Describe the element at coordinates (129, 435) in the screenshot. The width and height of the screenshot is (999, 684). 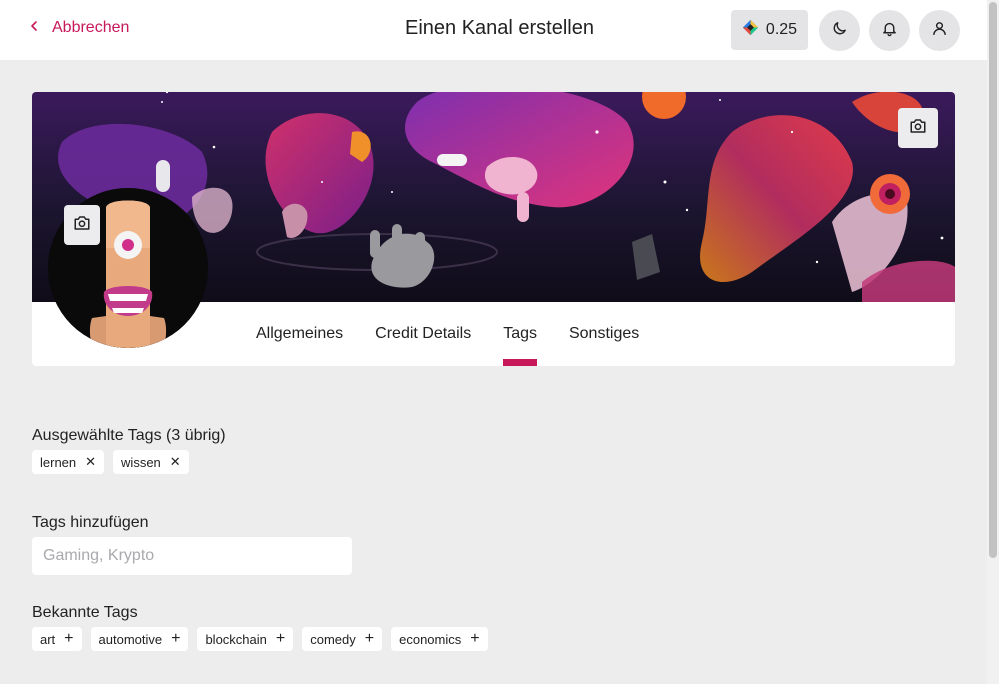
I see `selected-tags-heading: Ausgewählte Tags (3 übrig)` at that location.